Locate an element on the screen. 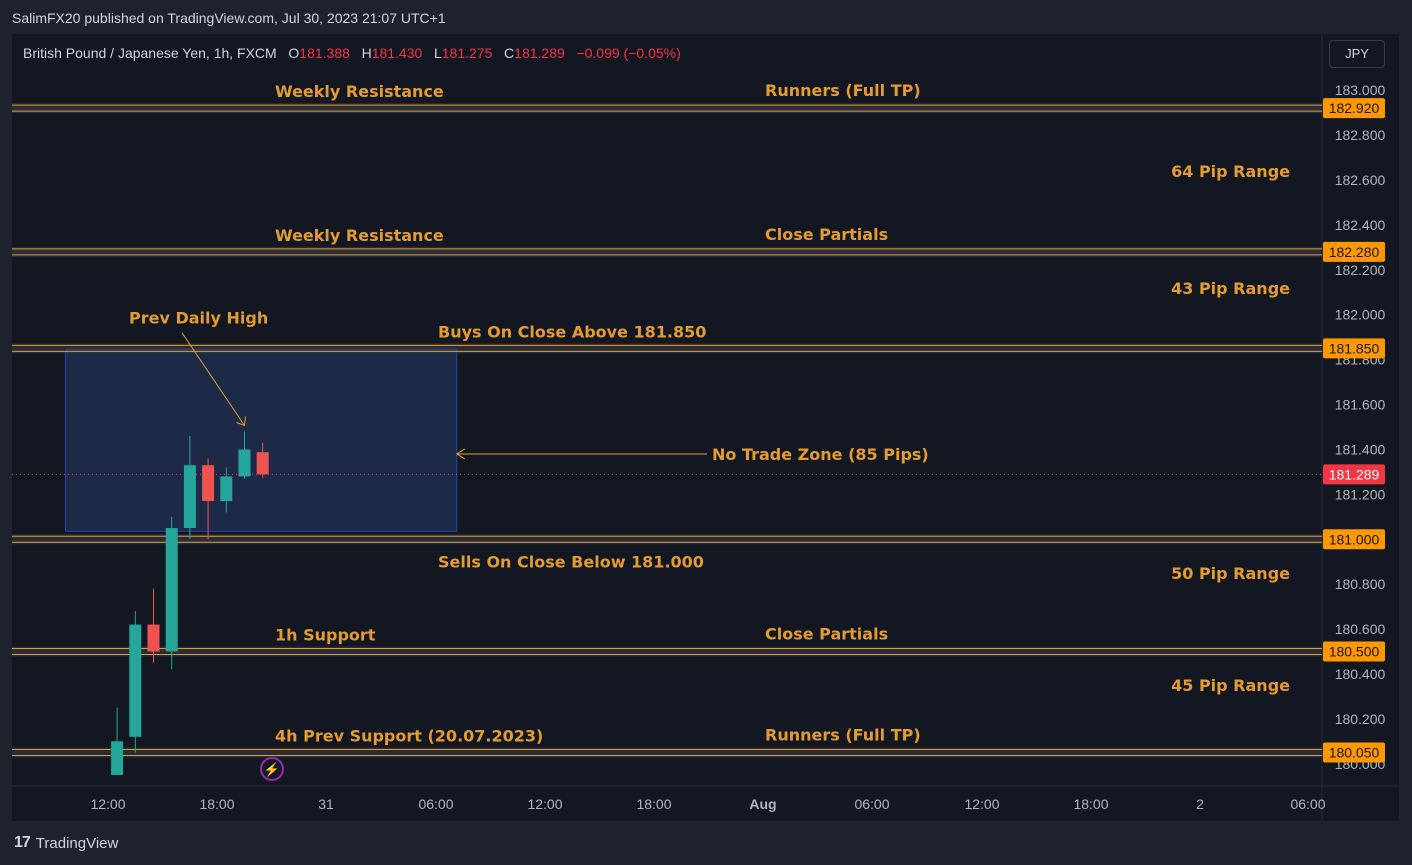 Image resolution: width=1412 pixels, height=865 pixels. low-value: 181.275 is located at coordinates (467, 53).